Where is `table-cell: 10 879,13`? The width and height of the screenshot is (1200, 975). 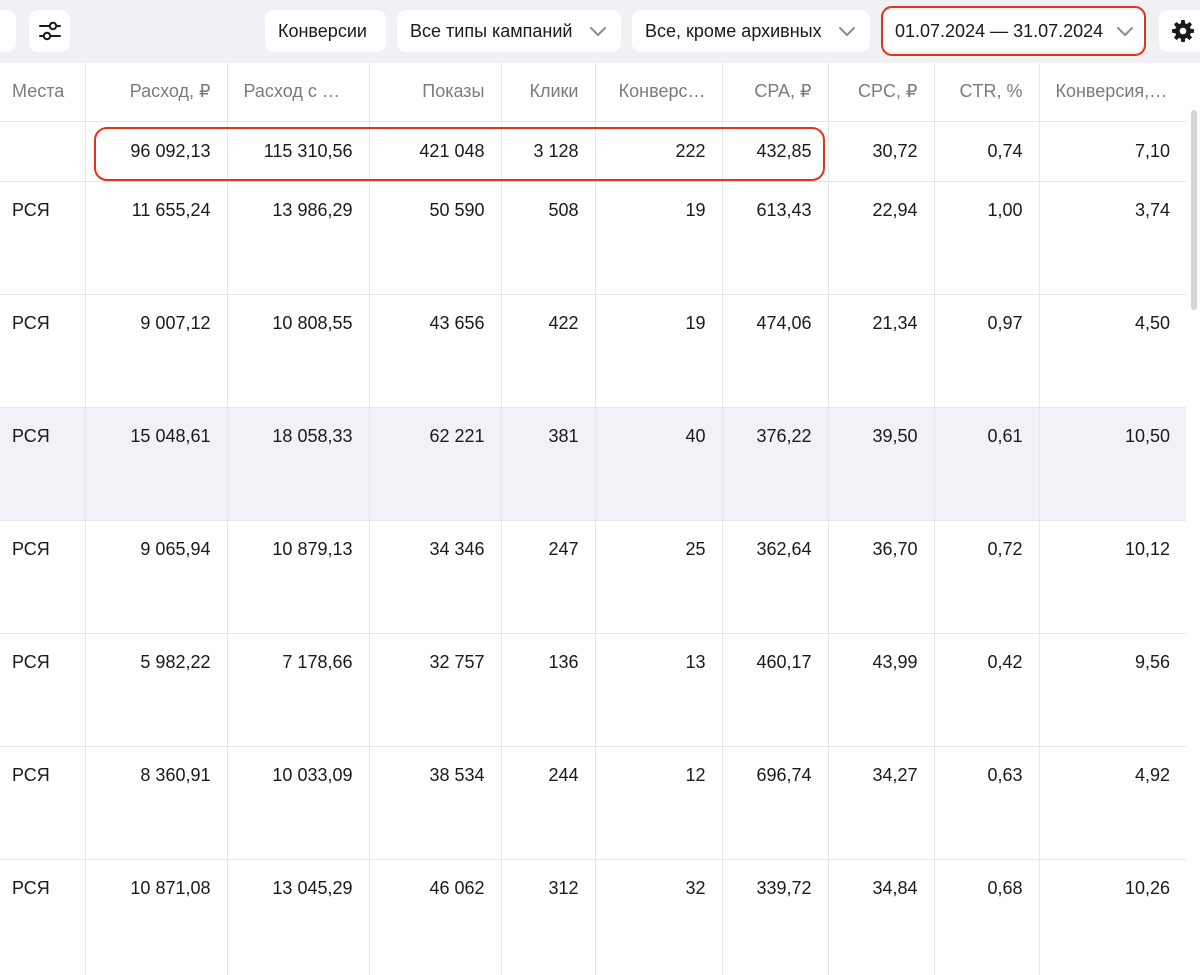
table-cell: 10 879,13 is located at coordinates (297, 577).